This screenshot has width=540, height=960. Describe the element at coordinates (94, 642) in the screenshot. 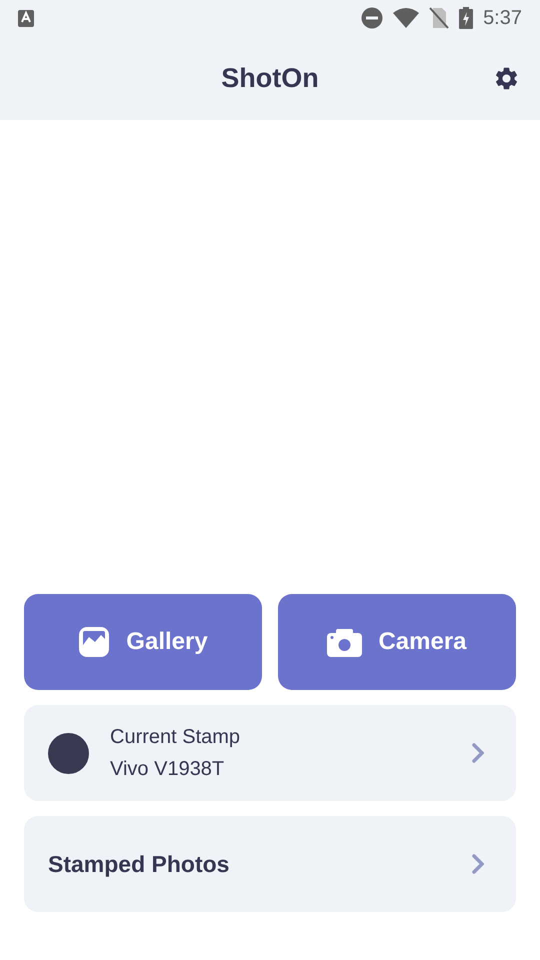

I see `image-icon` at that location.